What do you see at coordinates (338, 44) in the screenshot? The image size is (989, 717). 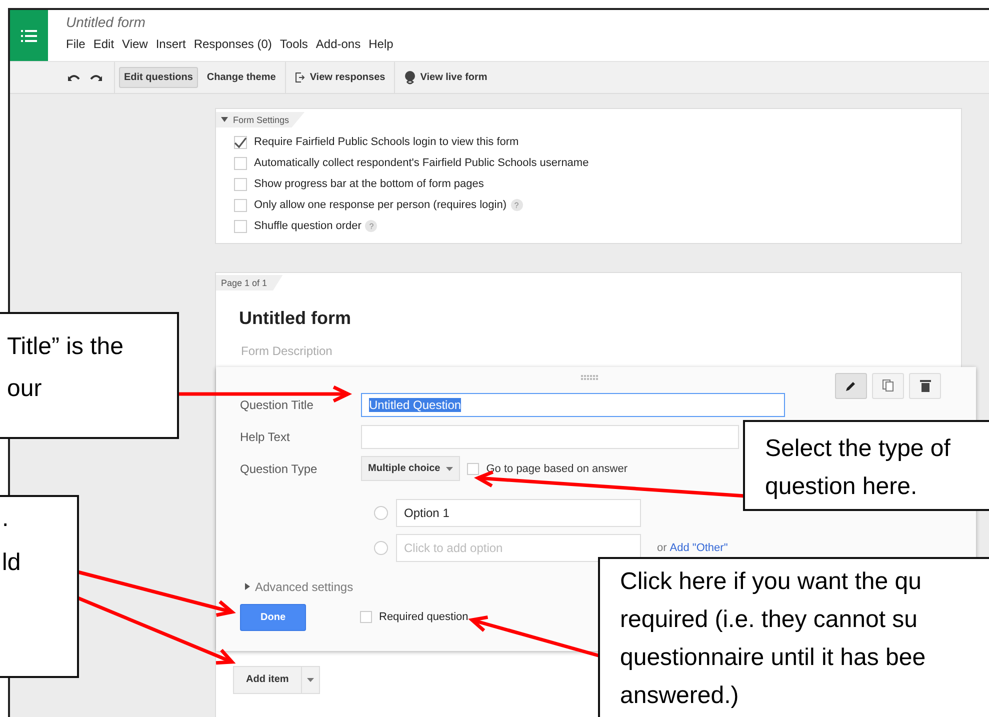 I see `menu-item: Add-ons` at bounding box center [338, 44].